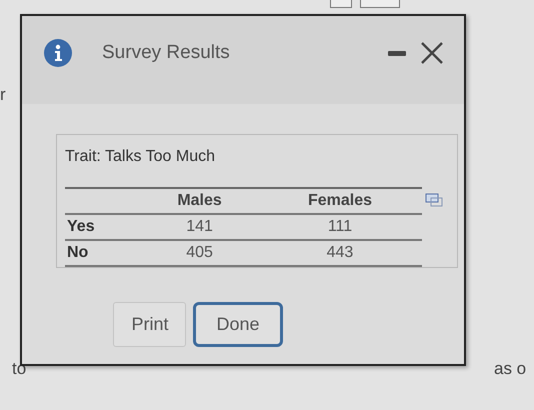  I want to click on minimize-button, so click(397, 53).